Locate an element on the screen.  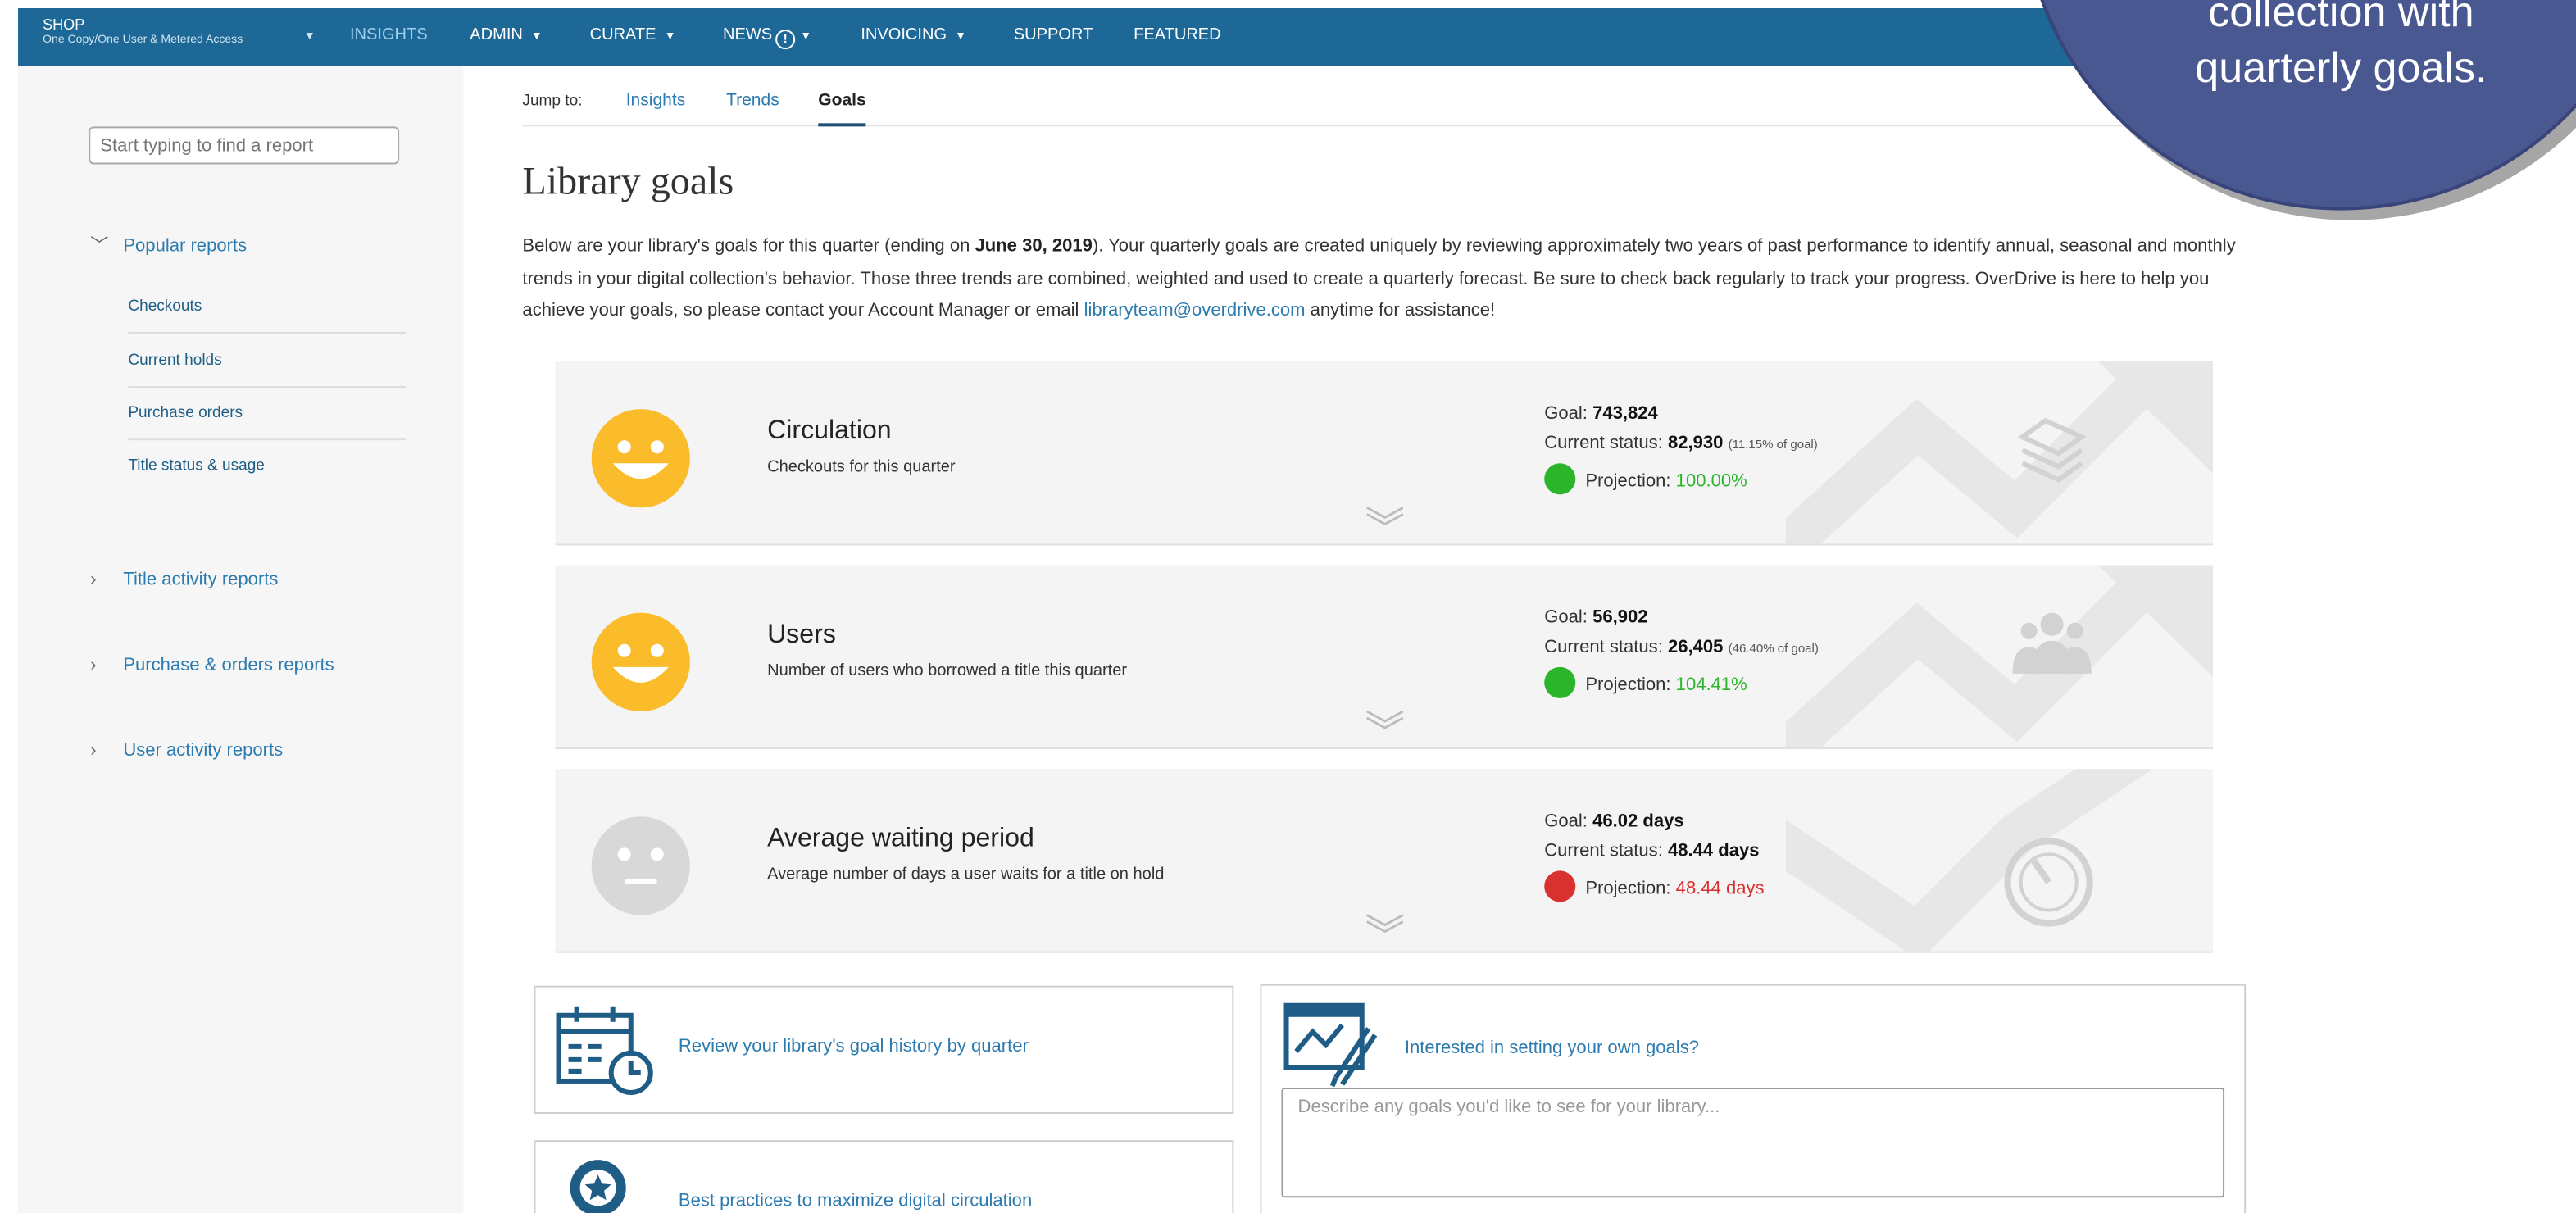
own-goals-panel: Interested in setting your own goals? is located at coordinates (1753, 1099).